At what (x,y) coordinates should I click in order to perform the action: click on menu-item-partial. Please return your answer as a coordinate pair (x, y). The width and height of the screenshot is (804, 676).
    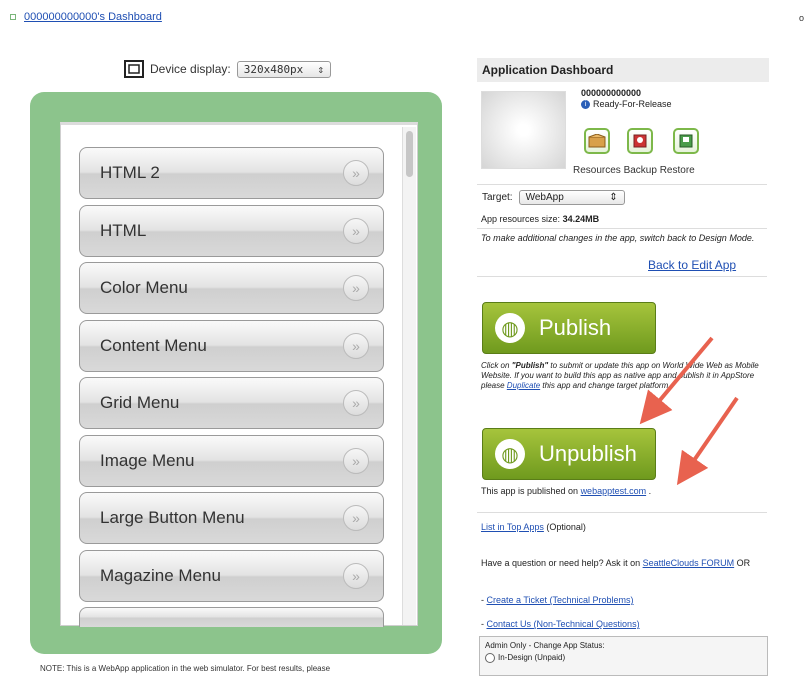
    Looking at the image, I should click on (231, 617).